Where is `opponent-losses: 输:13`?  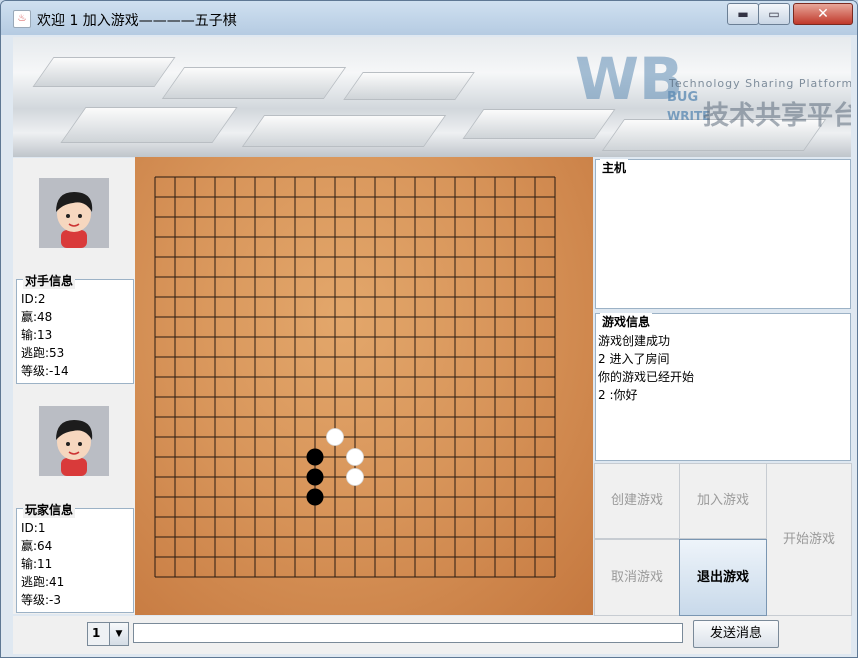
opponent-losses: 输:13 is located at coordinates (37, 335).